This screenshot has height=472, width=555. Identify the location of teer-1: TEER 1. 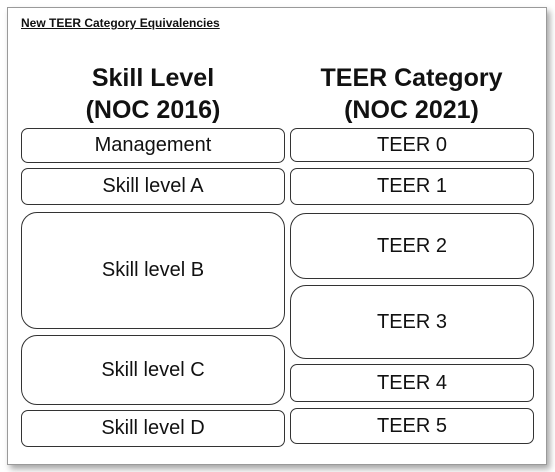
(412, 186).